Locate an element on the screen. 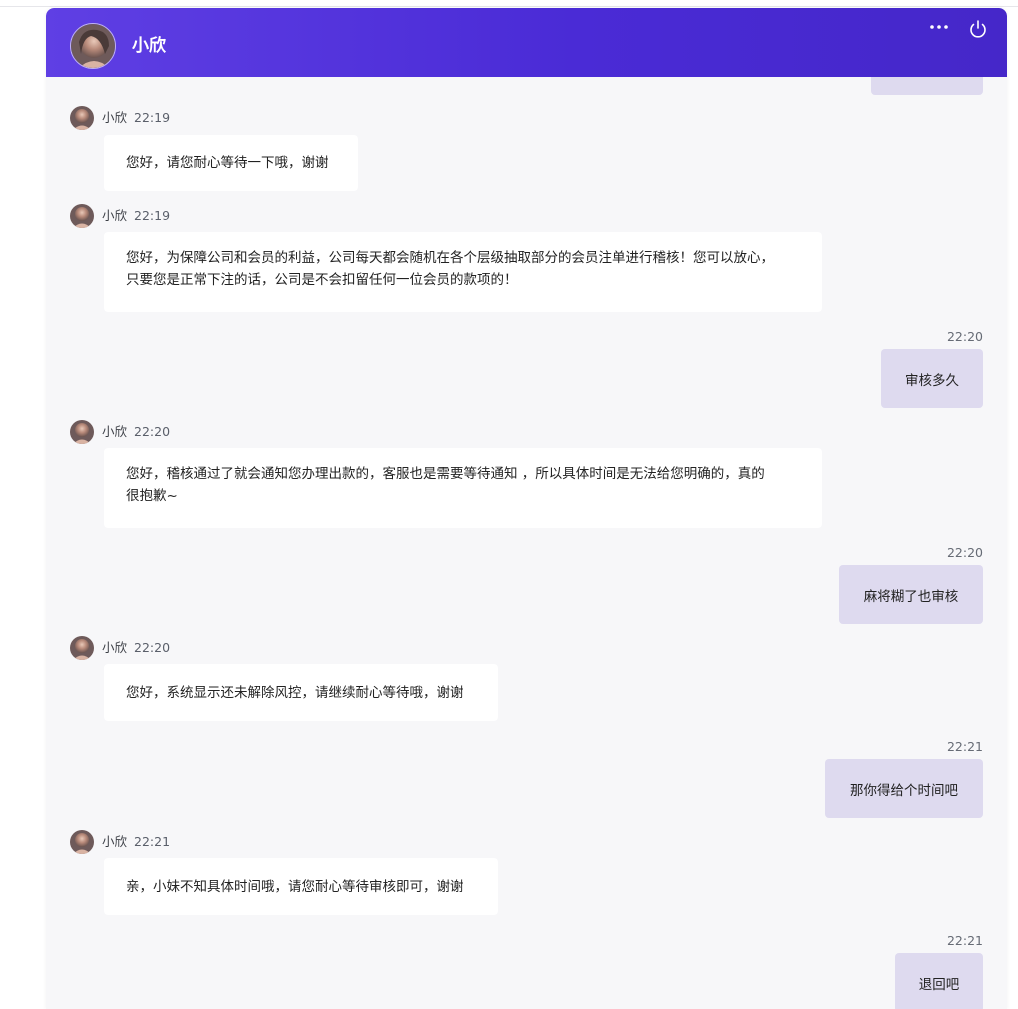 Image resolution: width=1018 pixels, height=1009 pixels. my-message-bubble: 麻将糊了也审核 is located at coordinates (911, 594).